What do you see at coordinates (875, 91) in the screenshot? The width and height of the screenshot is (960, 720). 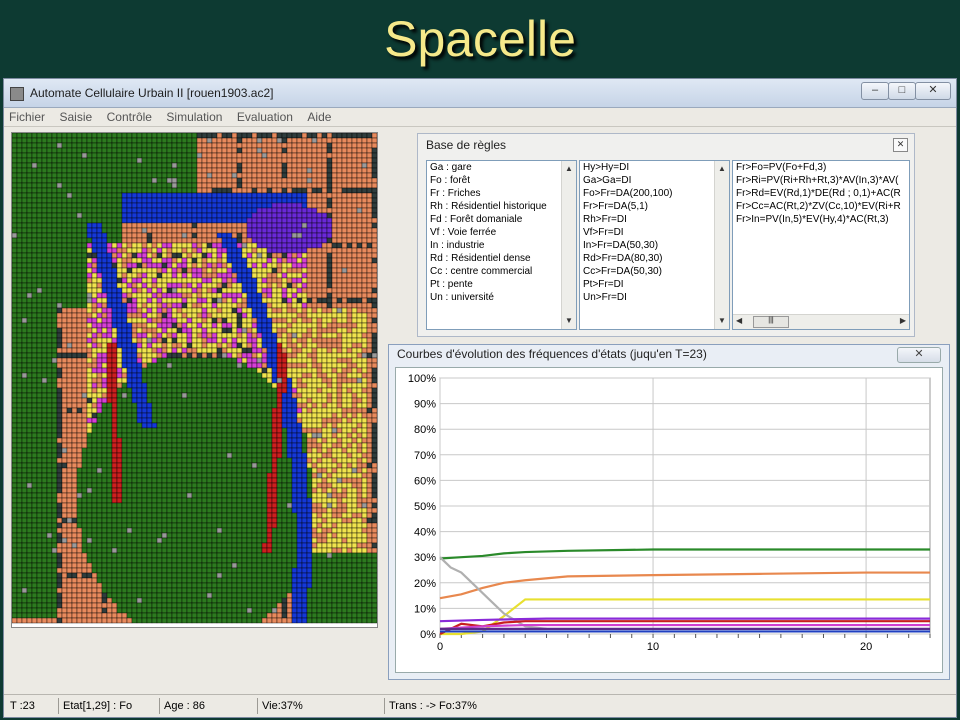 I see `minimize-button: –` at bounding box center [875, 91].